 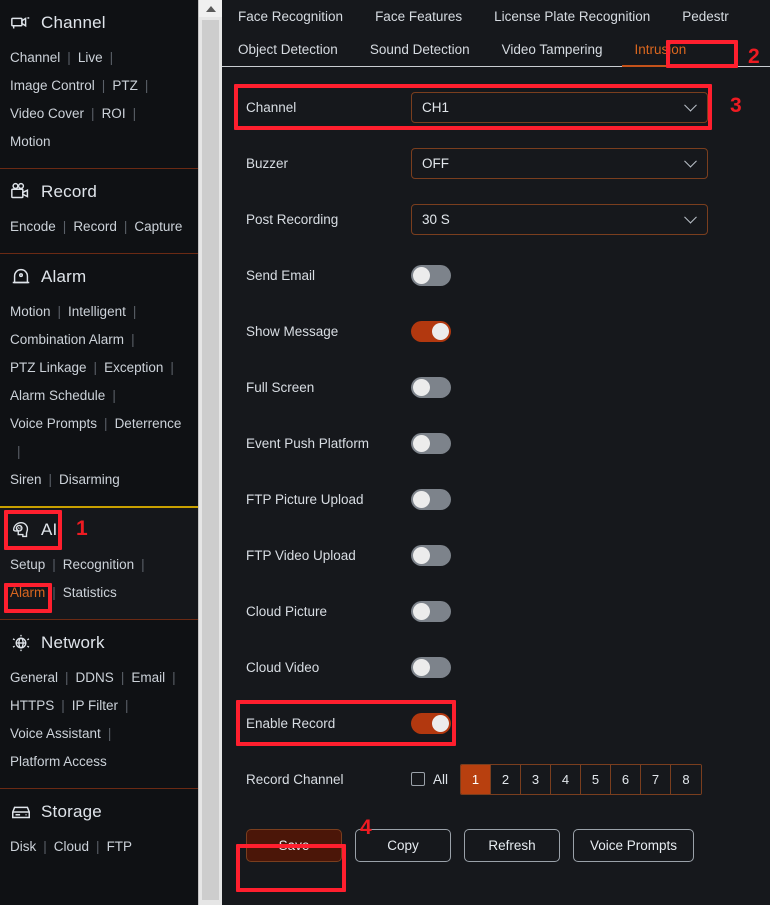 I want to click on tab-video-tampering: Video Tampering, so click(x=552, y=49).